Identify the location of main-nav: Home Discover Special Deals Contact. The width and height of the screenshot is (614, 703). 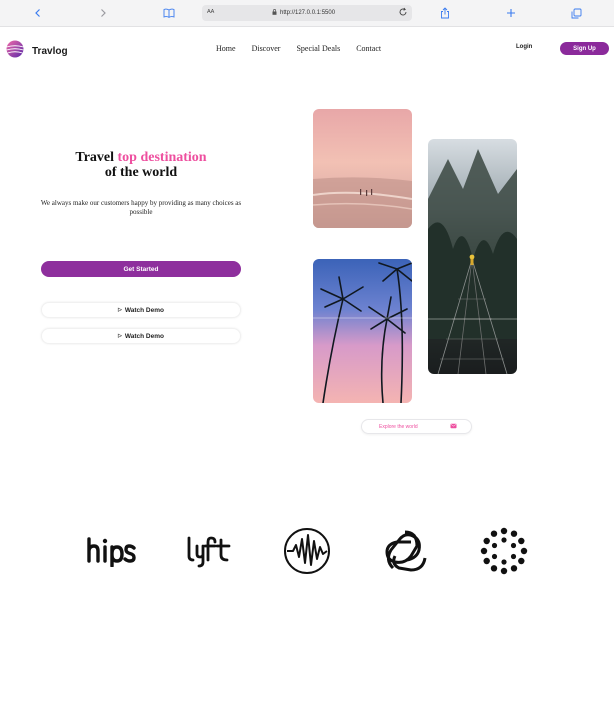
(306, 48).